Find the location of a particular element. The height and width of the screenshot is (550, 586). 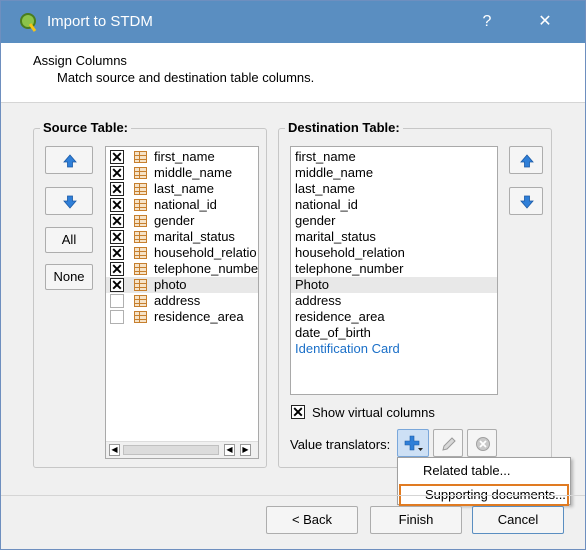

show-virtual-columns-label: Show virtual columns is located at coordinates (373, 412).